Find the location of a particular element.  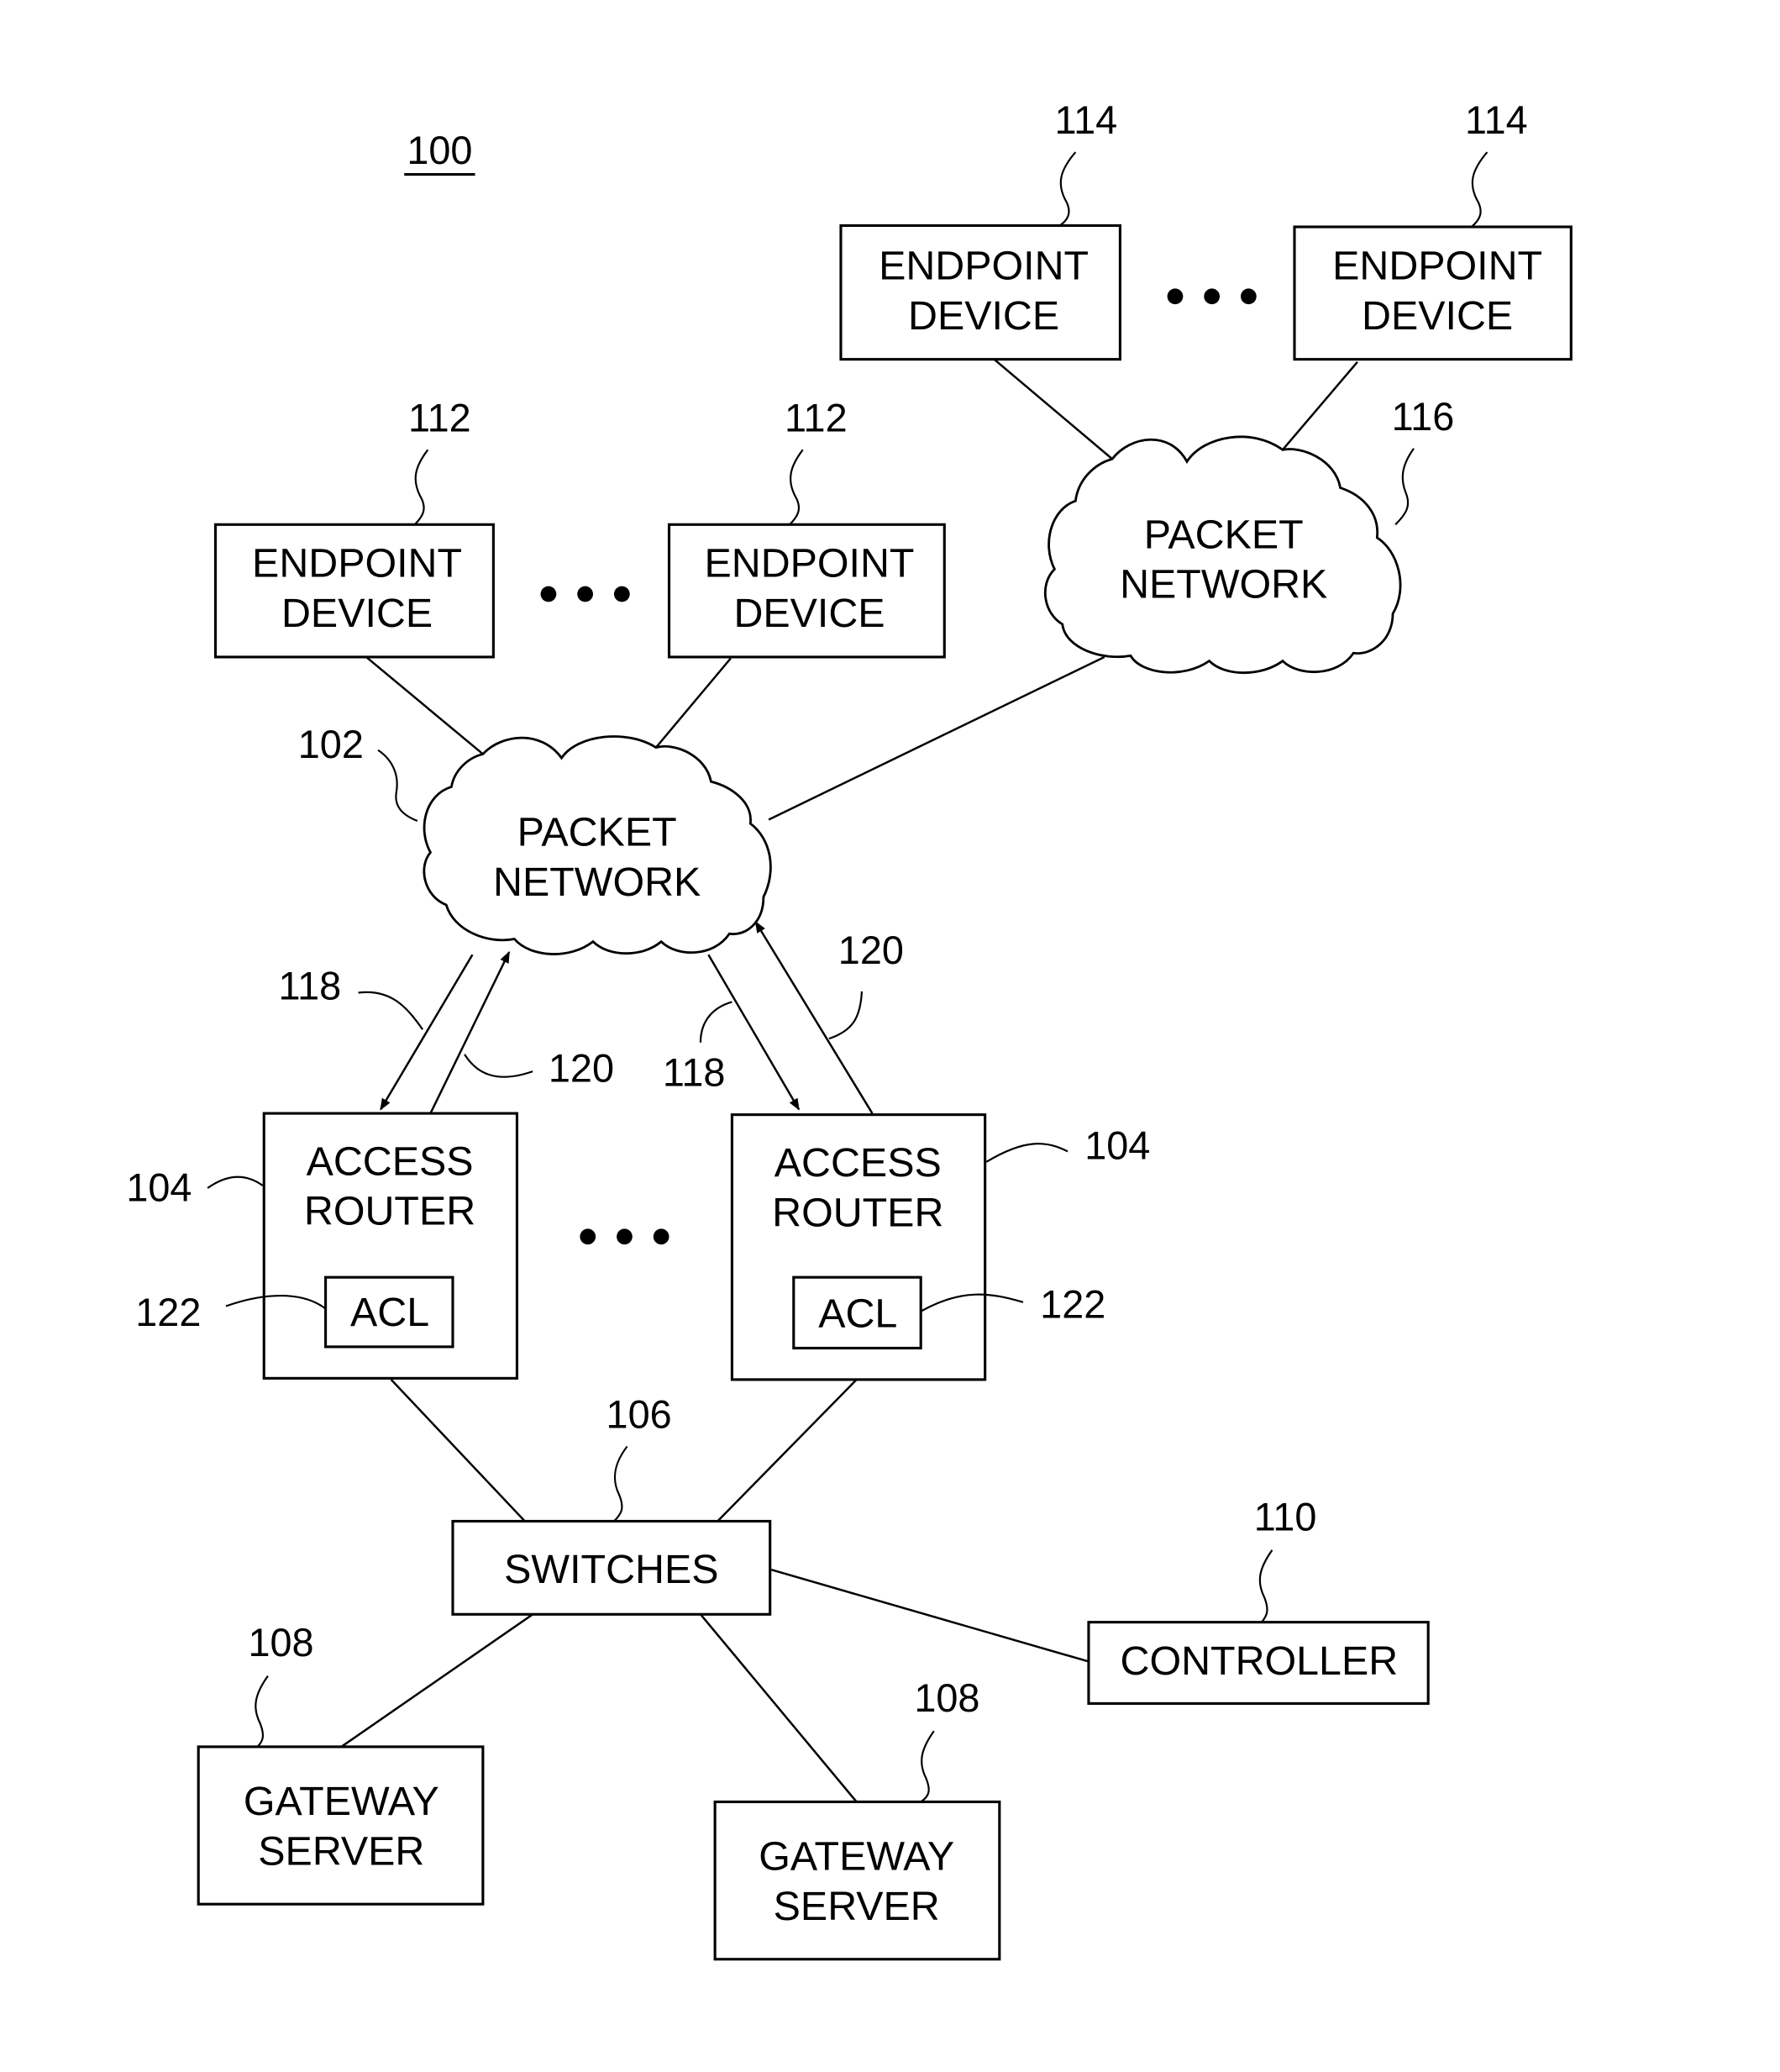

link-endpoint114a-network116 is located at coordinates (1053, 409).